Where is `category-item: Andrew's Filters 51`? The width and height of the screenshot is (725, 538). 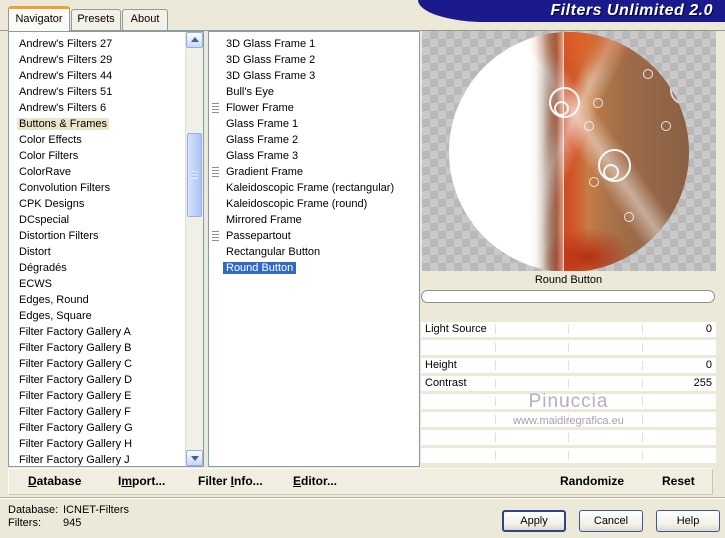
category-item: Andrew's Filters 51 is located at coordinates (106, 92).